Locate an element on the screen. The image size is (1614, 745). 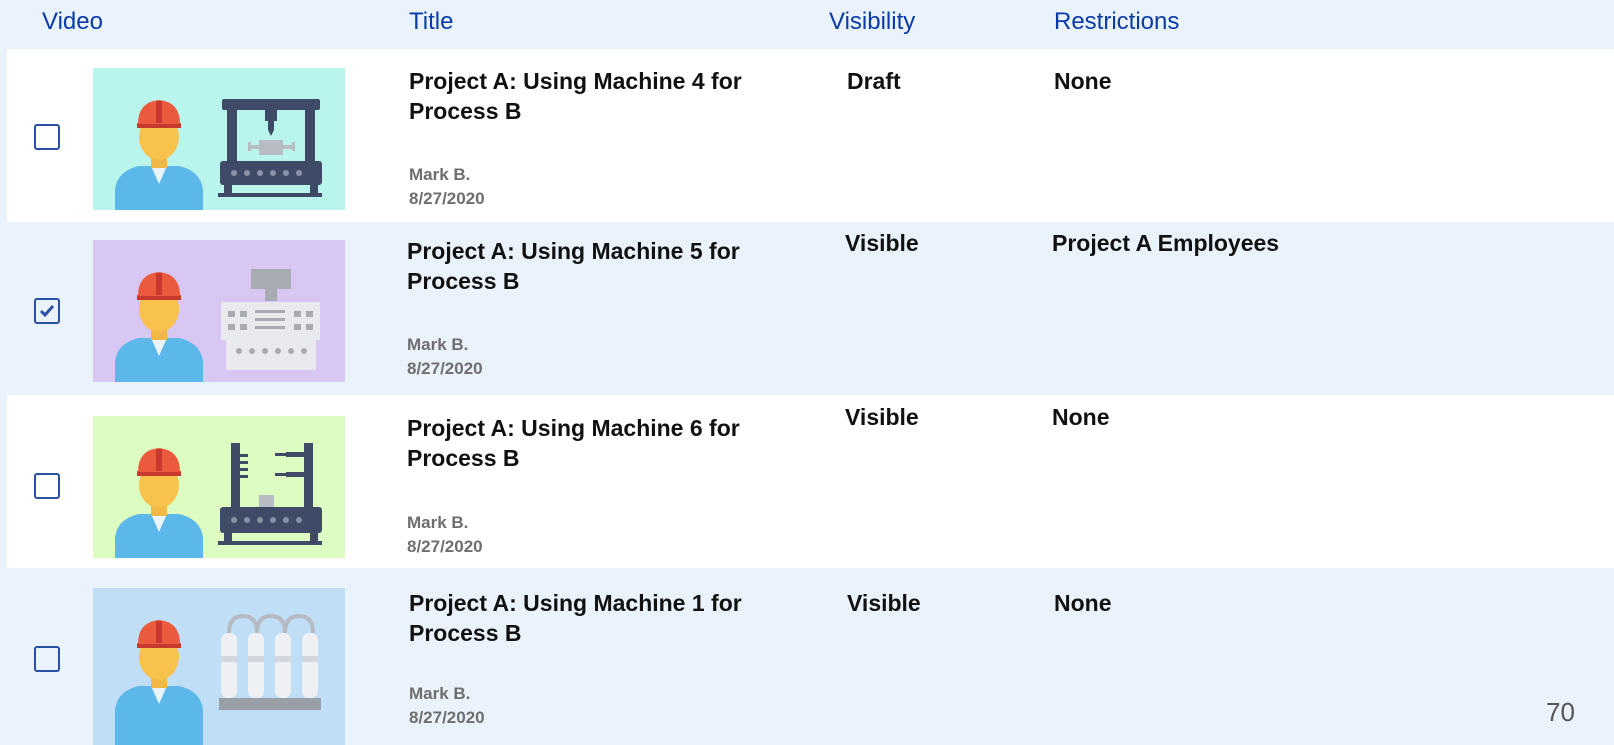
header-restrictions: Restrictions is located at coordinates (1116, 22).